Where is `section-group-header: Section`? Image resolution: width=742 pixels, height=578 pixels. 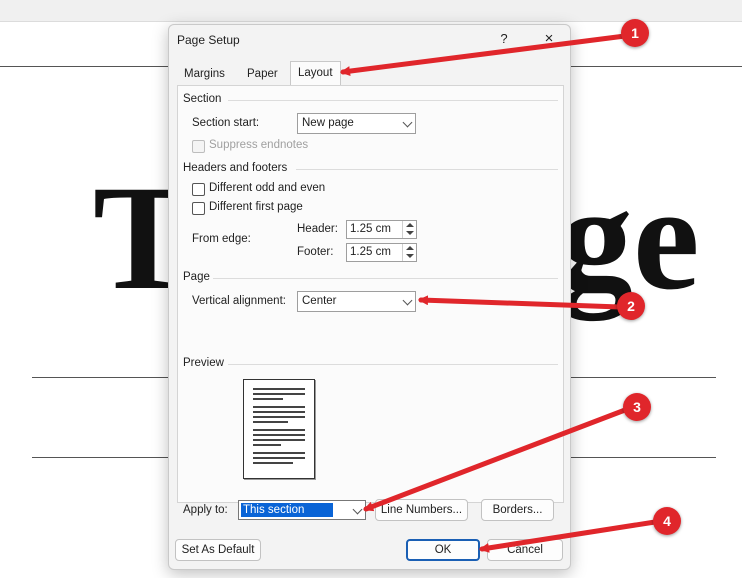
section-group-header: Section is located at coordinates (202, 99).